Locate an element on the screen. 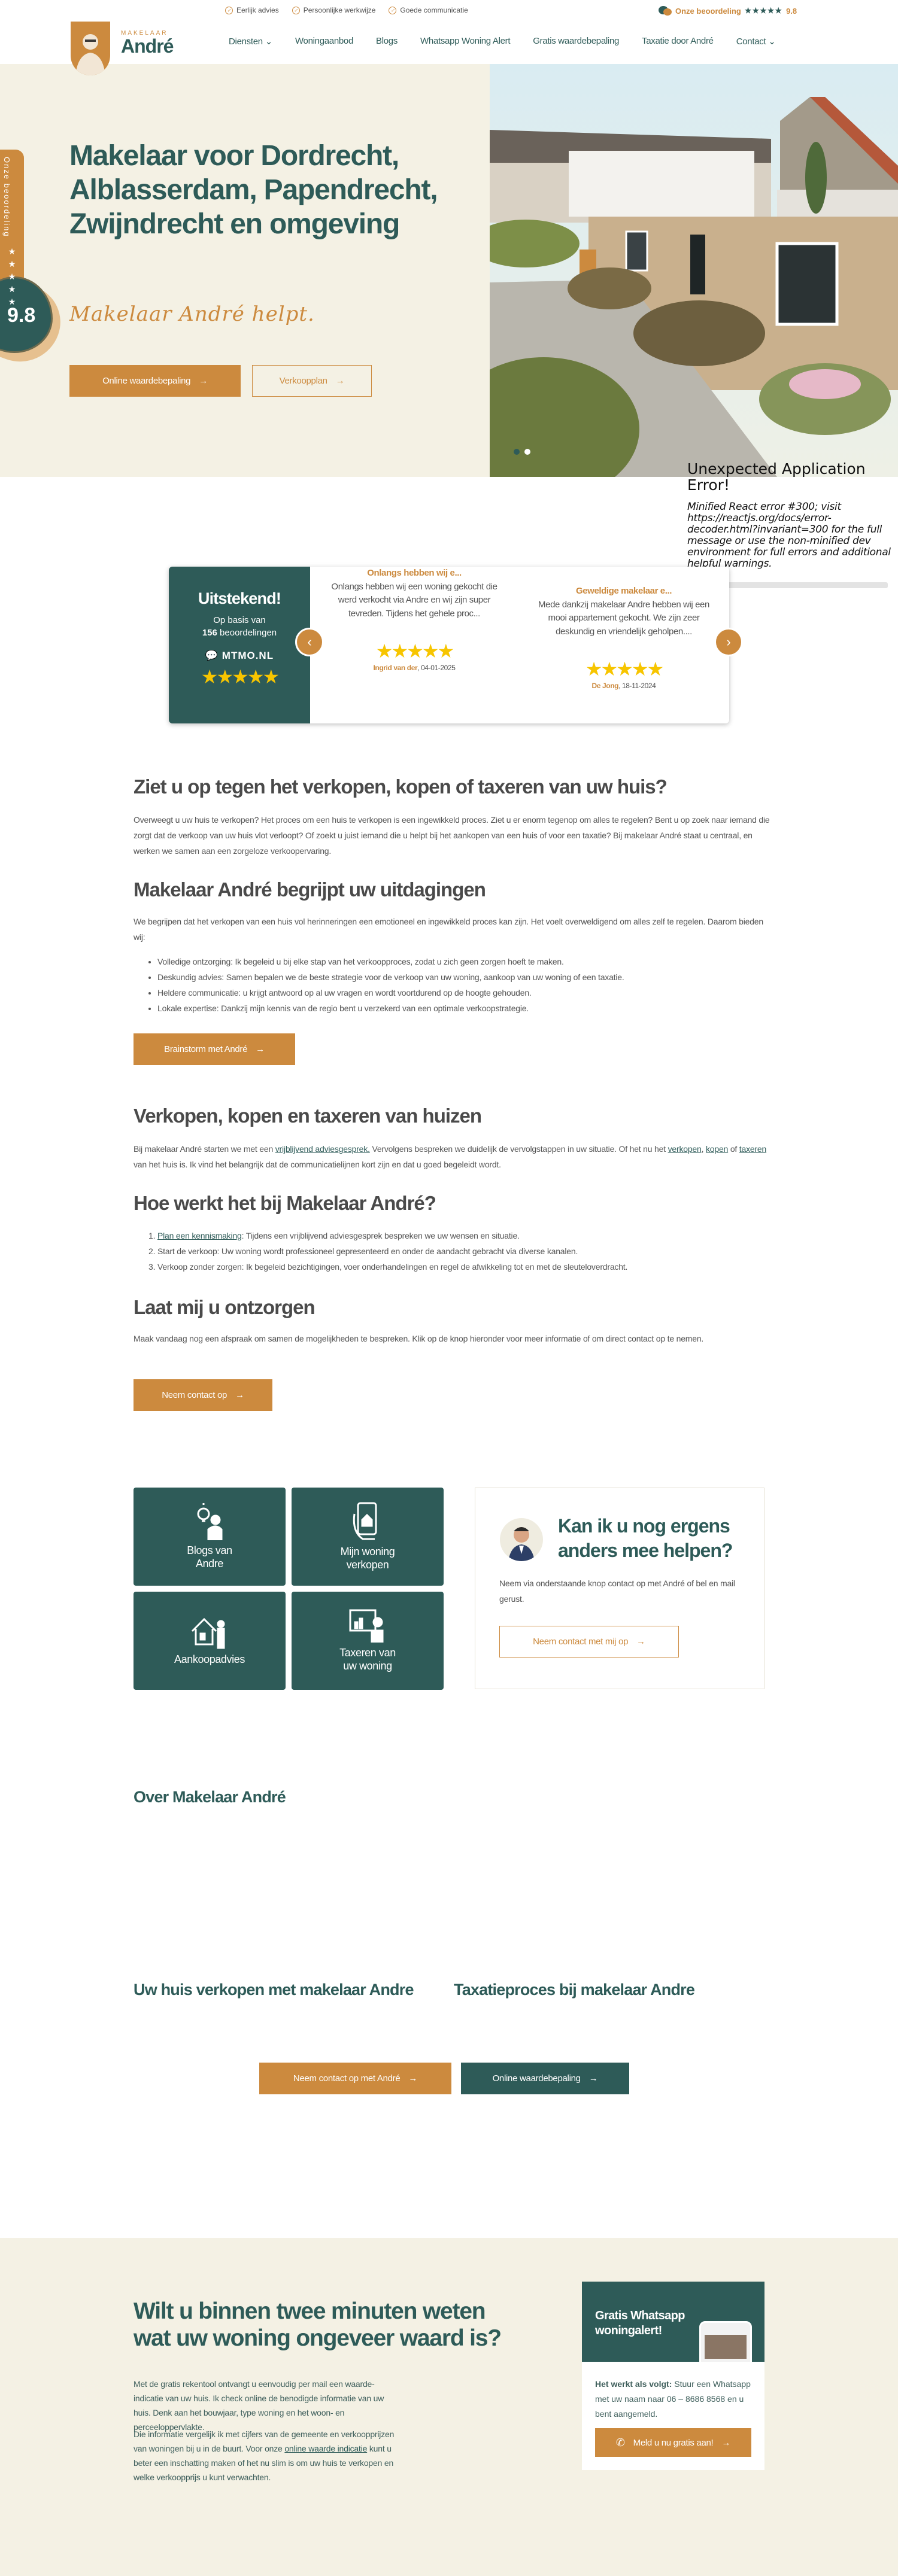  valuation-process-title: Taxatieproces bij makelaar Andre is located at coordinates (574, 1990).